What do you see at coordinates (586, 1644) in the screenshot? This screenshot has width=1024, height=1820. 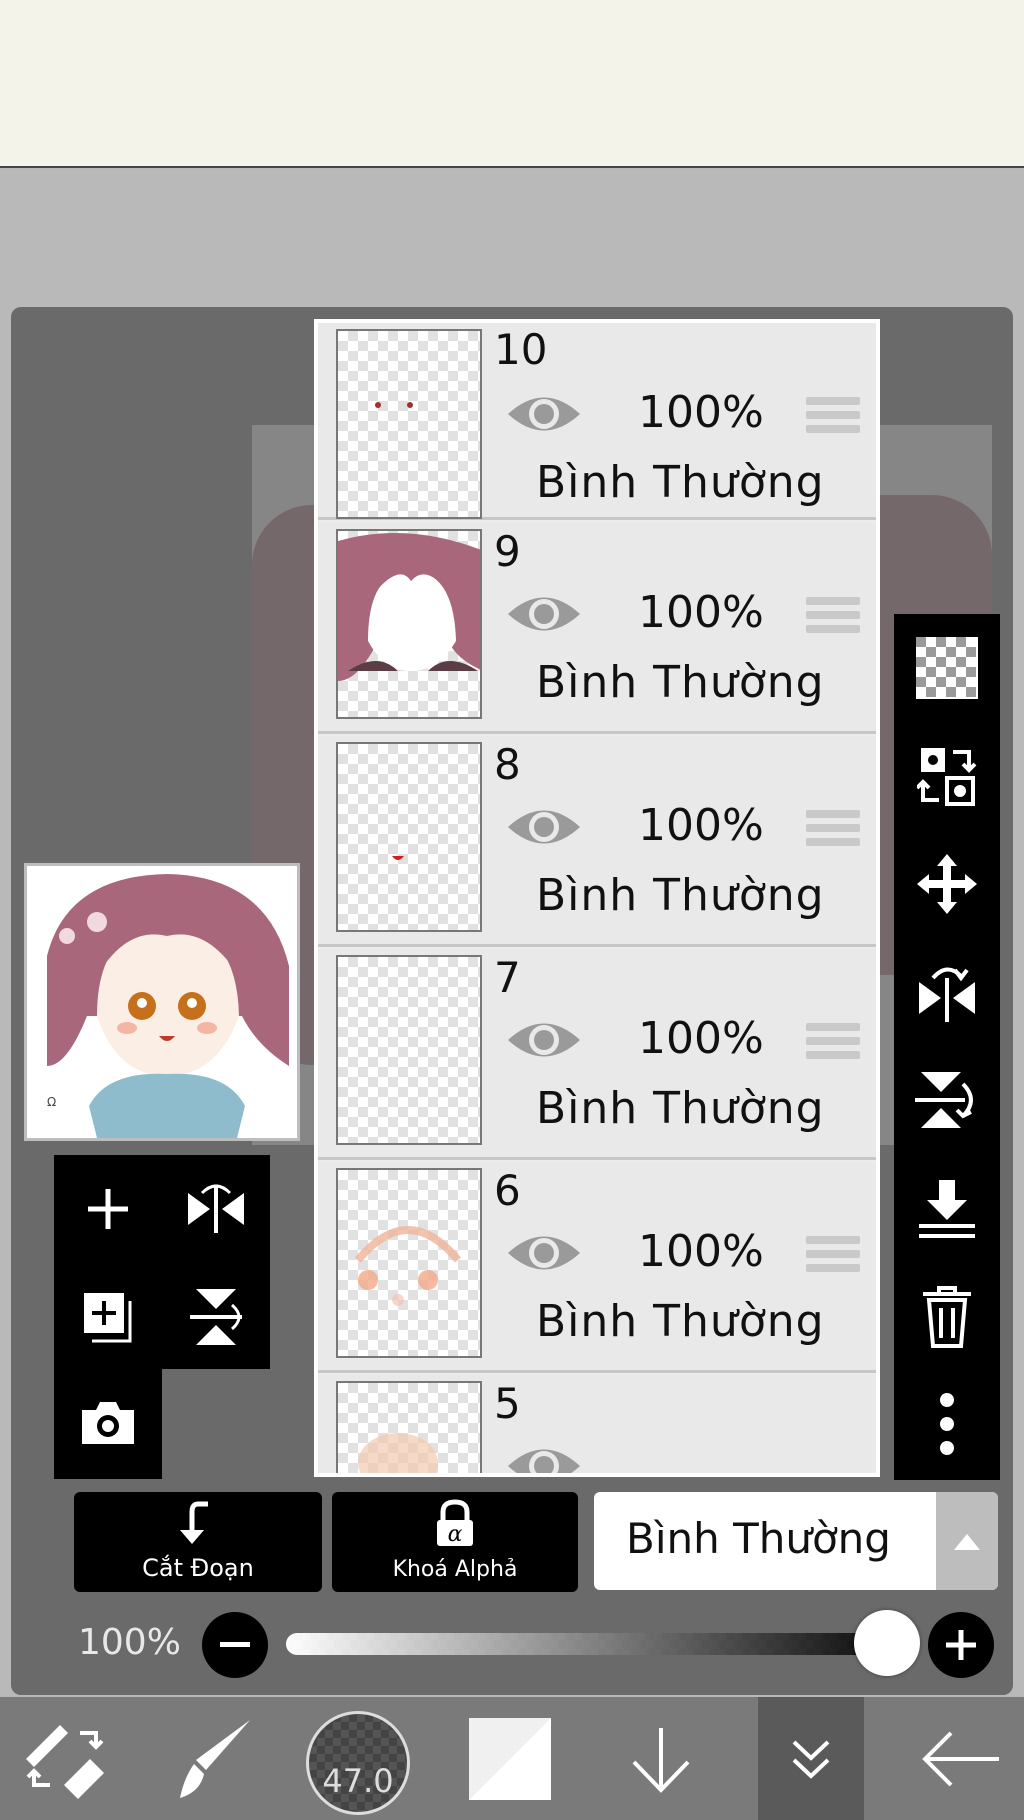 I see `opacity-slider` at bounding box center [586, 1644].